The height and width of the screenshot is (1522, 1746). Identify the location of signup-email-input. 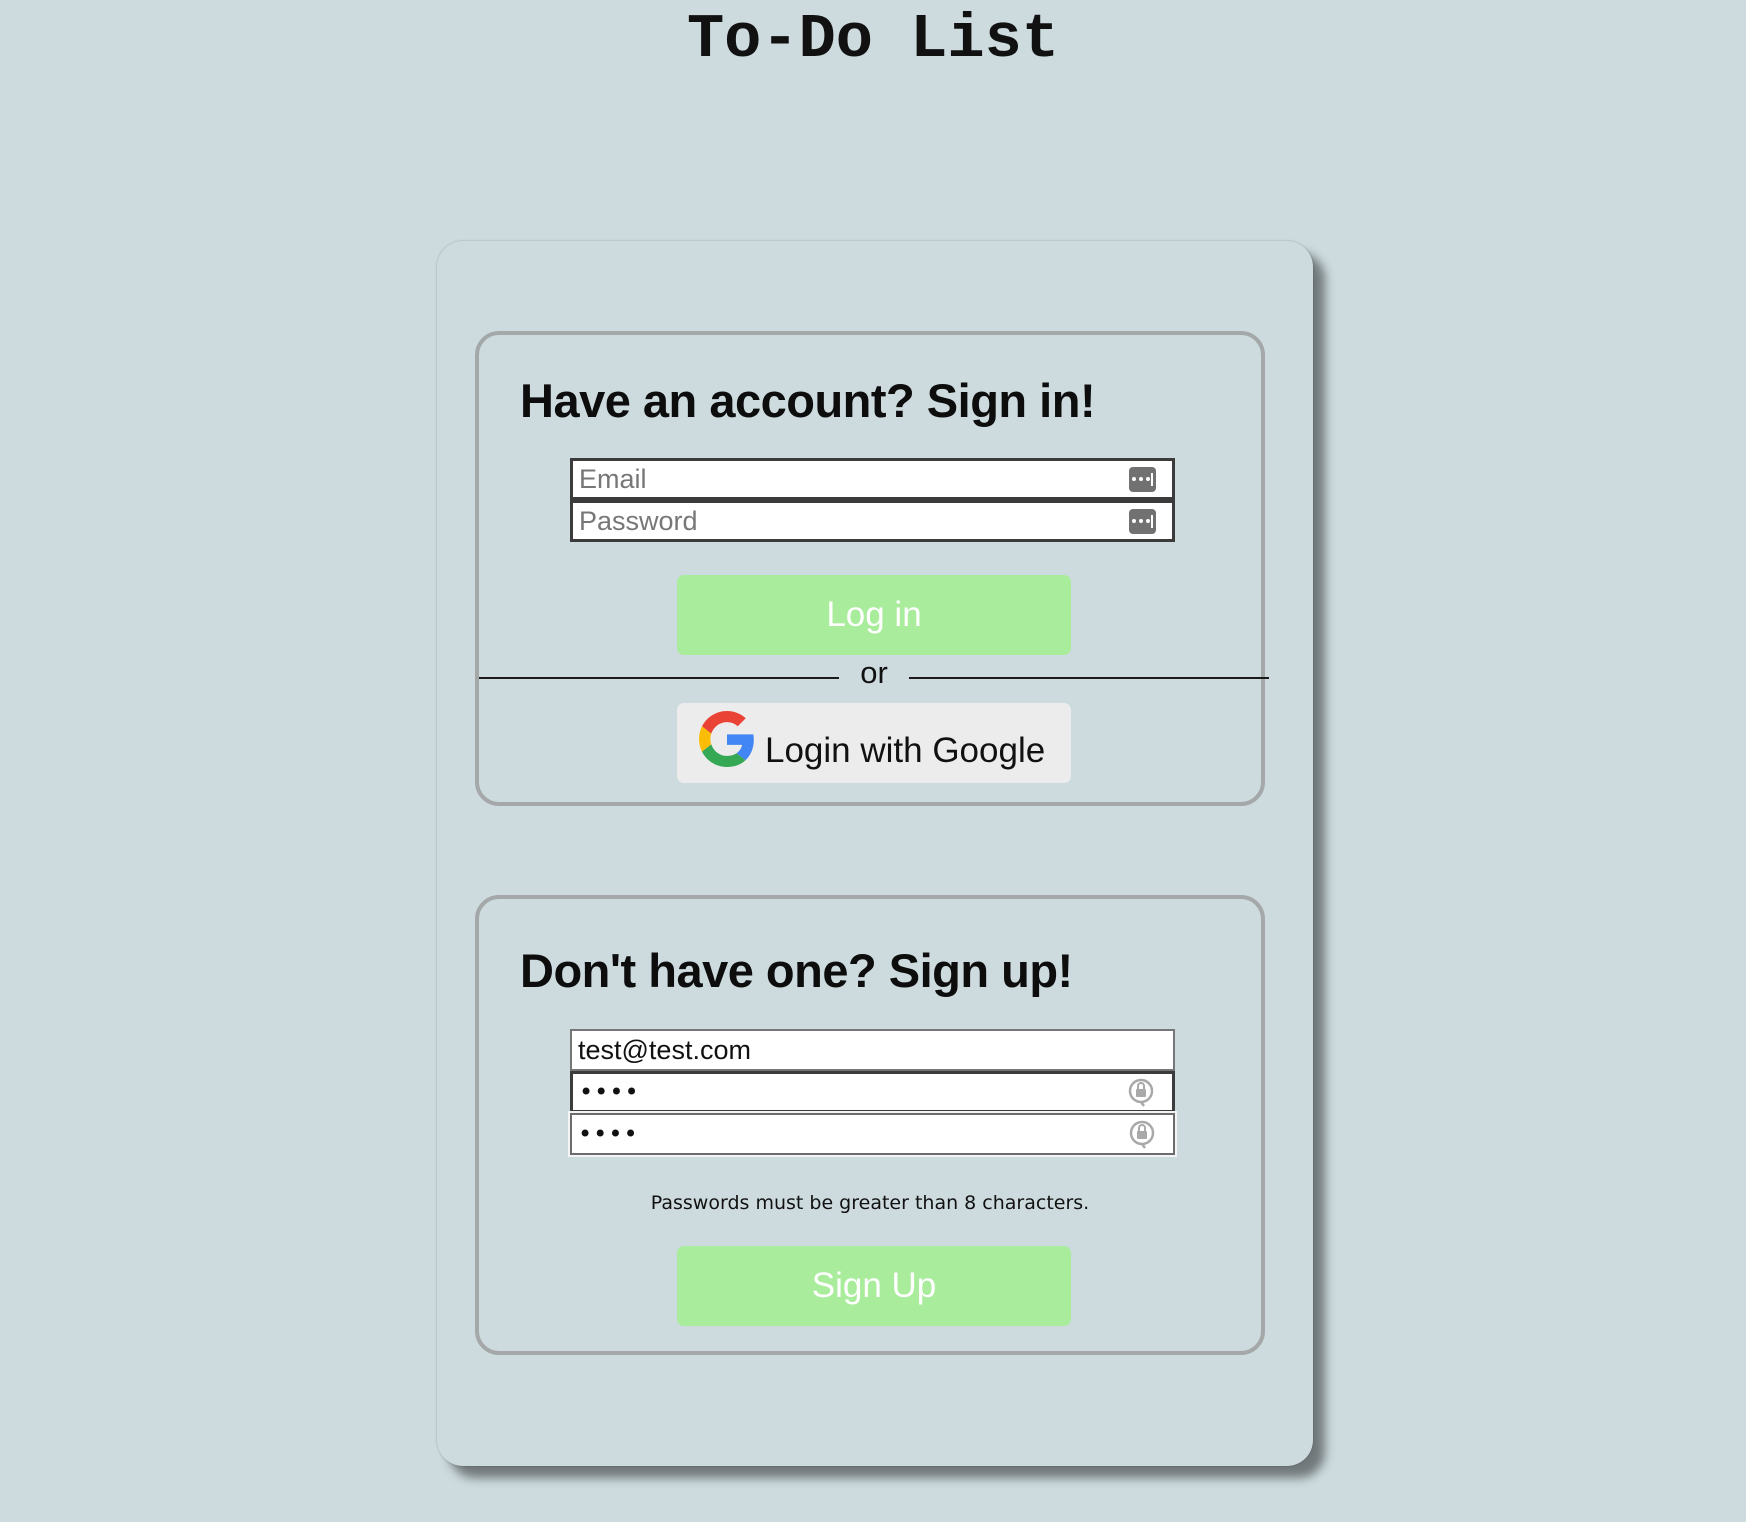
(872, 1050).